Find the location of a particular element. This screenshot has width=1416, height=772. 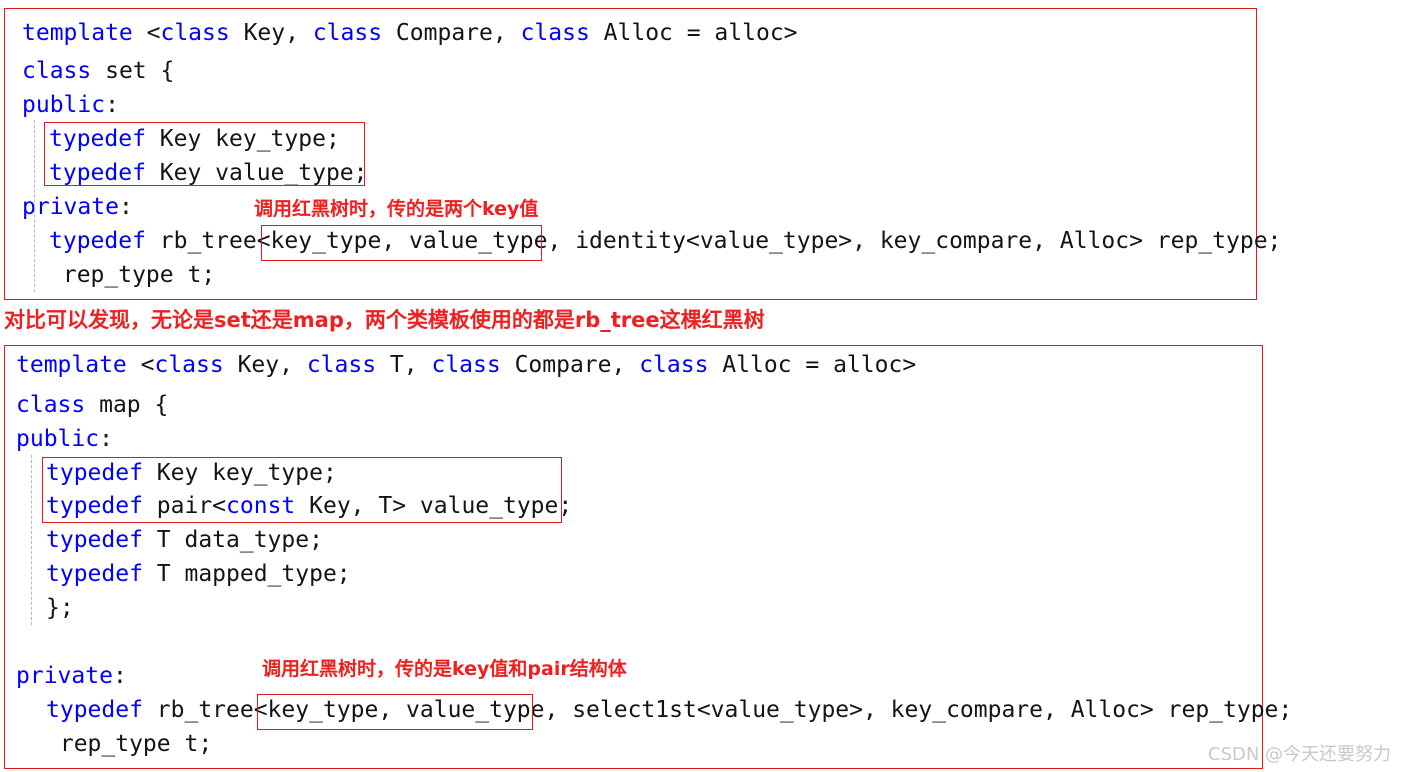

code-text: Key, T> value_type; is located at coordinates (434, 506).